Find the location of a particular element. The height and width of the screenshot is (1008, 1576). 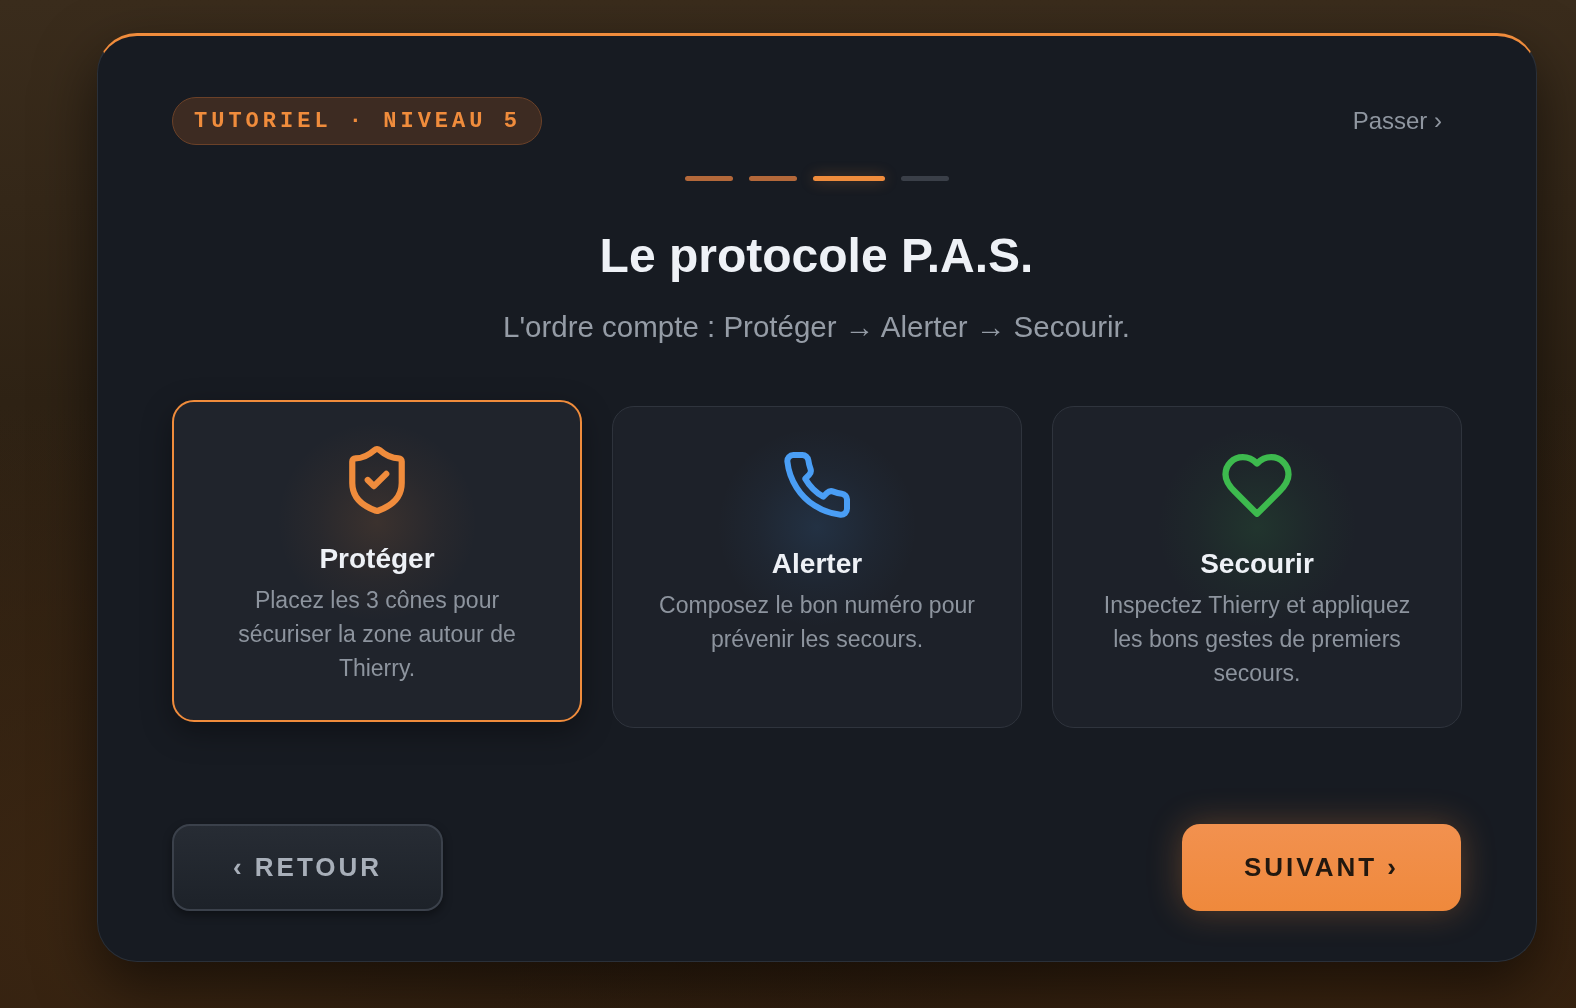

step-card: Alerter Composez le bon numéro pour prévenir les secours. is located at coordinates (817, 567).